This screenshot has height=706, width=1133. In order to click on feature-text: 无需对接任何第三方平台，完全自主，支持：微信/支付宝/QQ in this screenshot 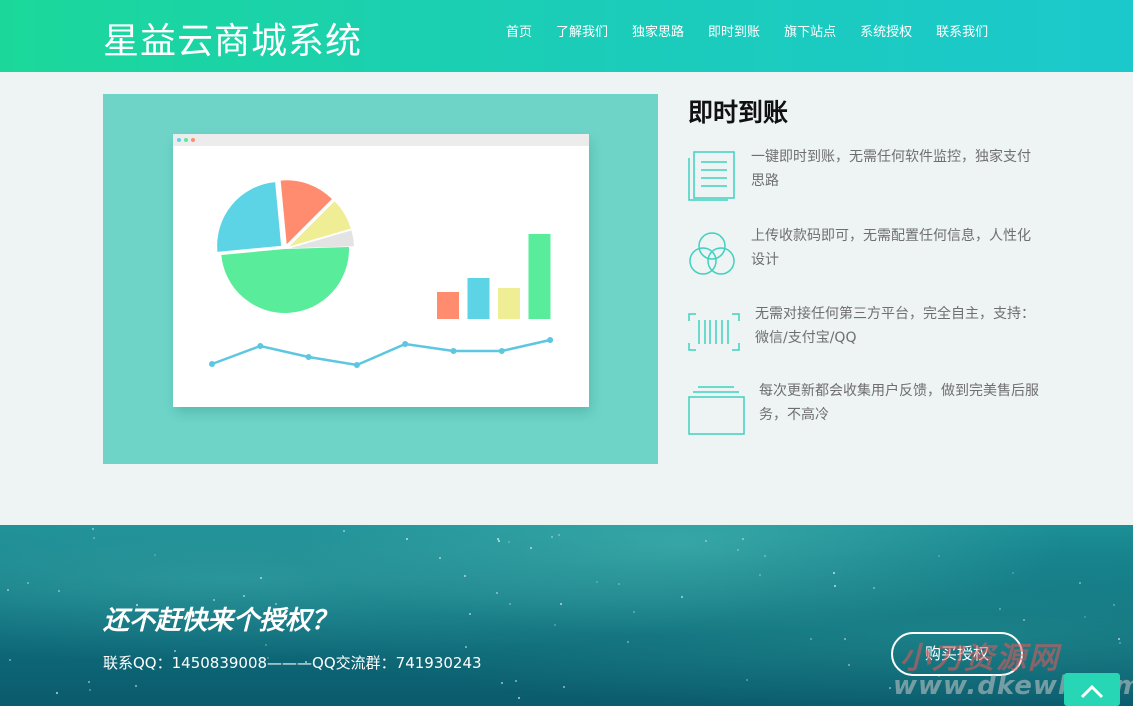, I will do `click(895, 326)`.